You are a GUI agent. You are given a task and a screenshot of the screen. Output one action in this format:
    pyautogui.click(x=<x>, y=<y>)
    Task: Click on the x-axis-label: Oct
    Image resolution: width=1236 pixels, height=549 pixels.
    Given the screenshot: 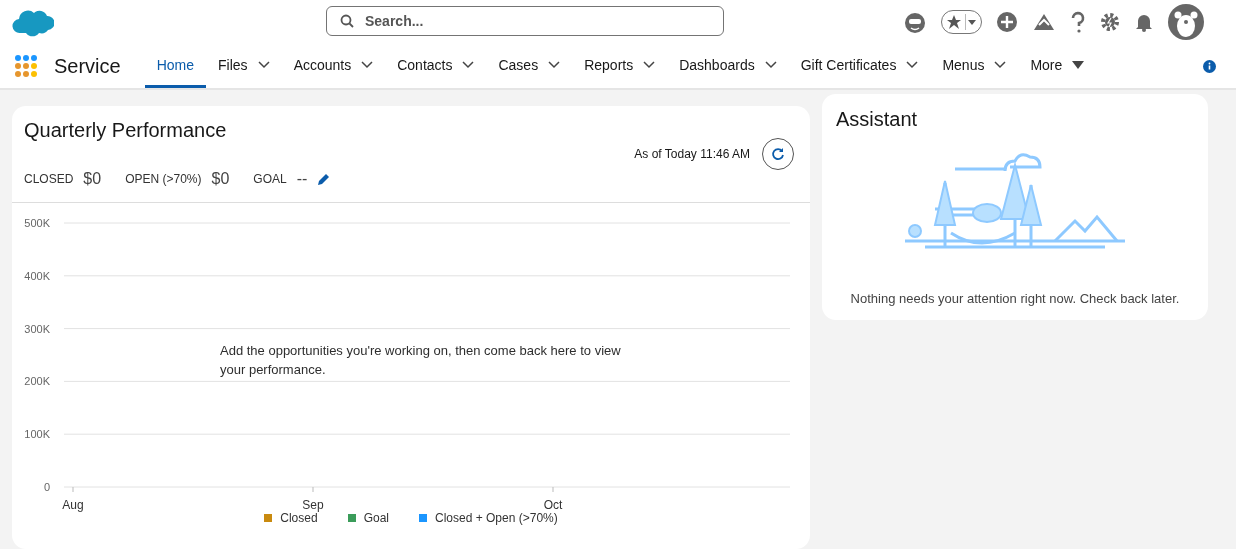 What is the action you would take?
    pyautogui.click(x=553, y=505)
    